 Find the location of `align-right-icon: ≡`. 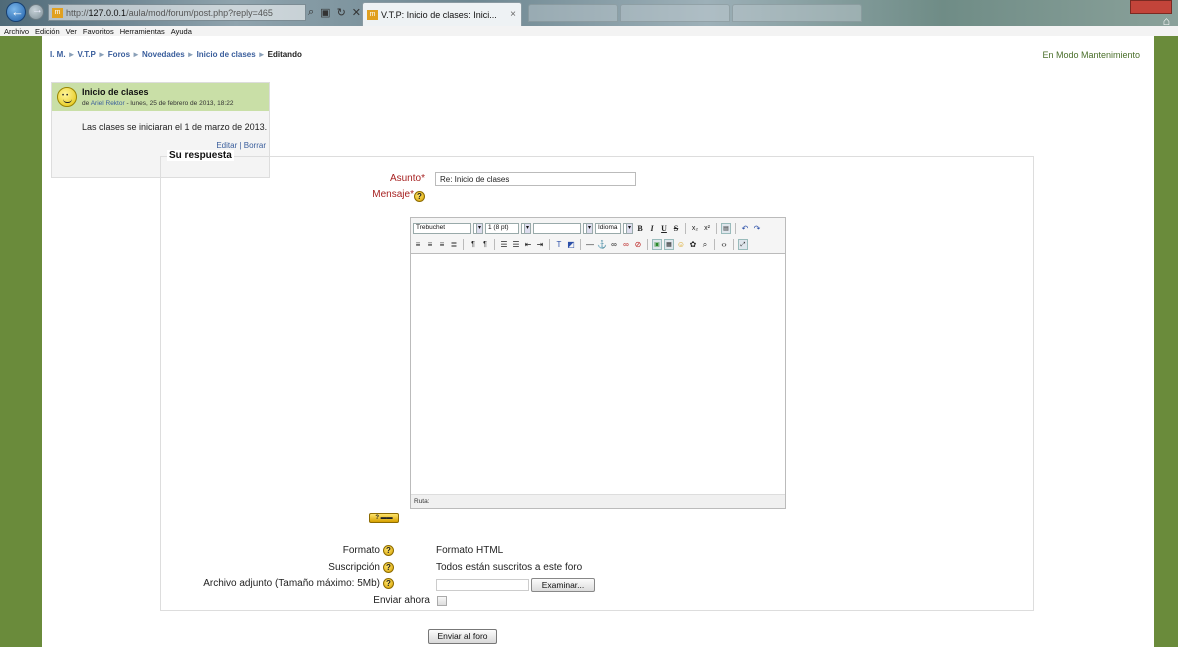

align-right-icon: ≡ is located at coordinates (442, 244).